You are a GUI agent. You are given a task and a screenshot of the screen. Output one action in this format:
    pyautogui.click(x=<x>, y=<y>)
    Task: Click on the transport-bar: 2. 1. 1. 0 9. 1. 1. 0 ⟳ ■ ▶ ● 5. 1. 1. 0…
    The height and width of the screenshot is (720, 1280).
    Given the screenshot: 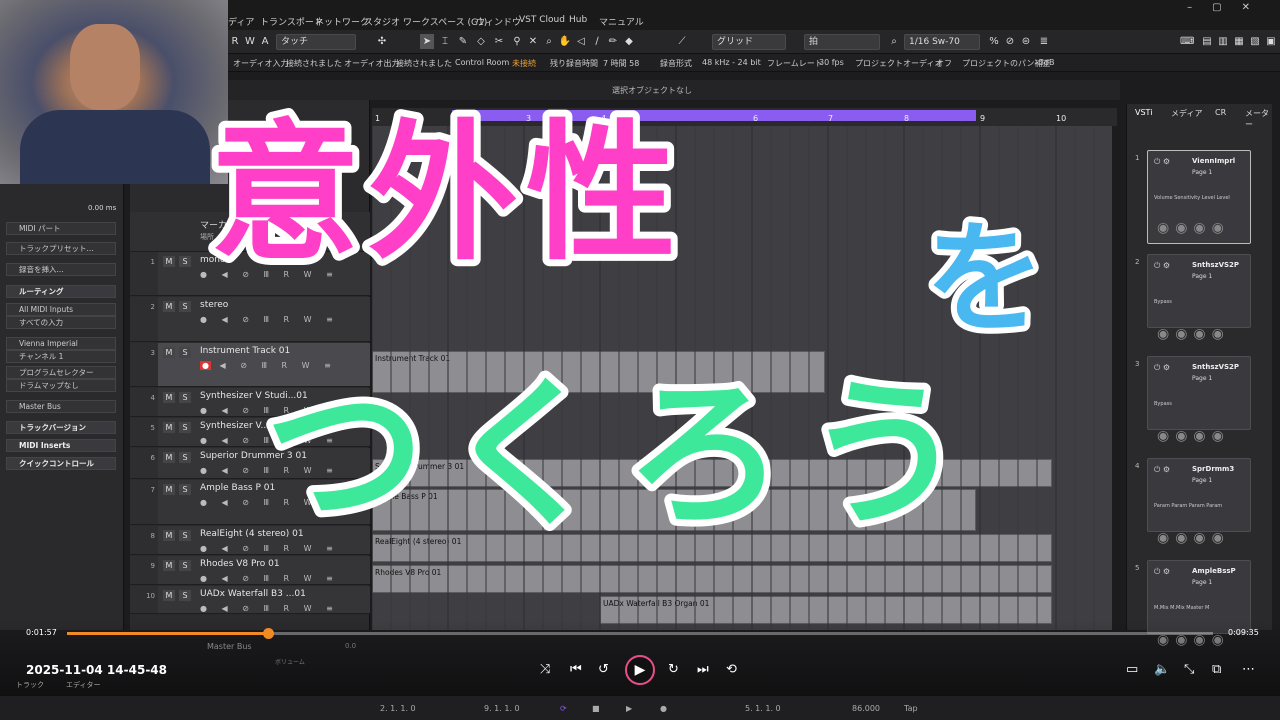 What is the action you would take?
    pyautogui.click(x=640, y=708)
    